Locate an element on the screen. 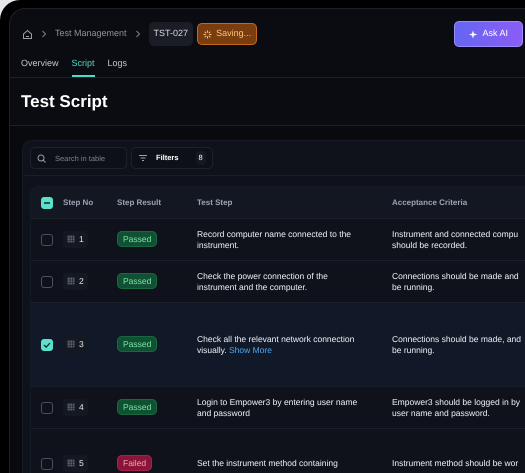 The height and width of the screenshot is (473, 525). acceptance-criteria-text: Connections should be made and be running. is located at coordinates (456, 281).